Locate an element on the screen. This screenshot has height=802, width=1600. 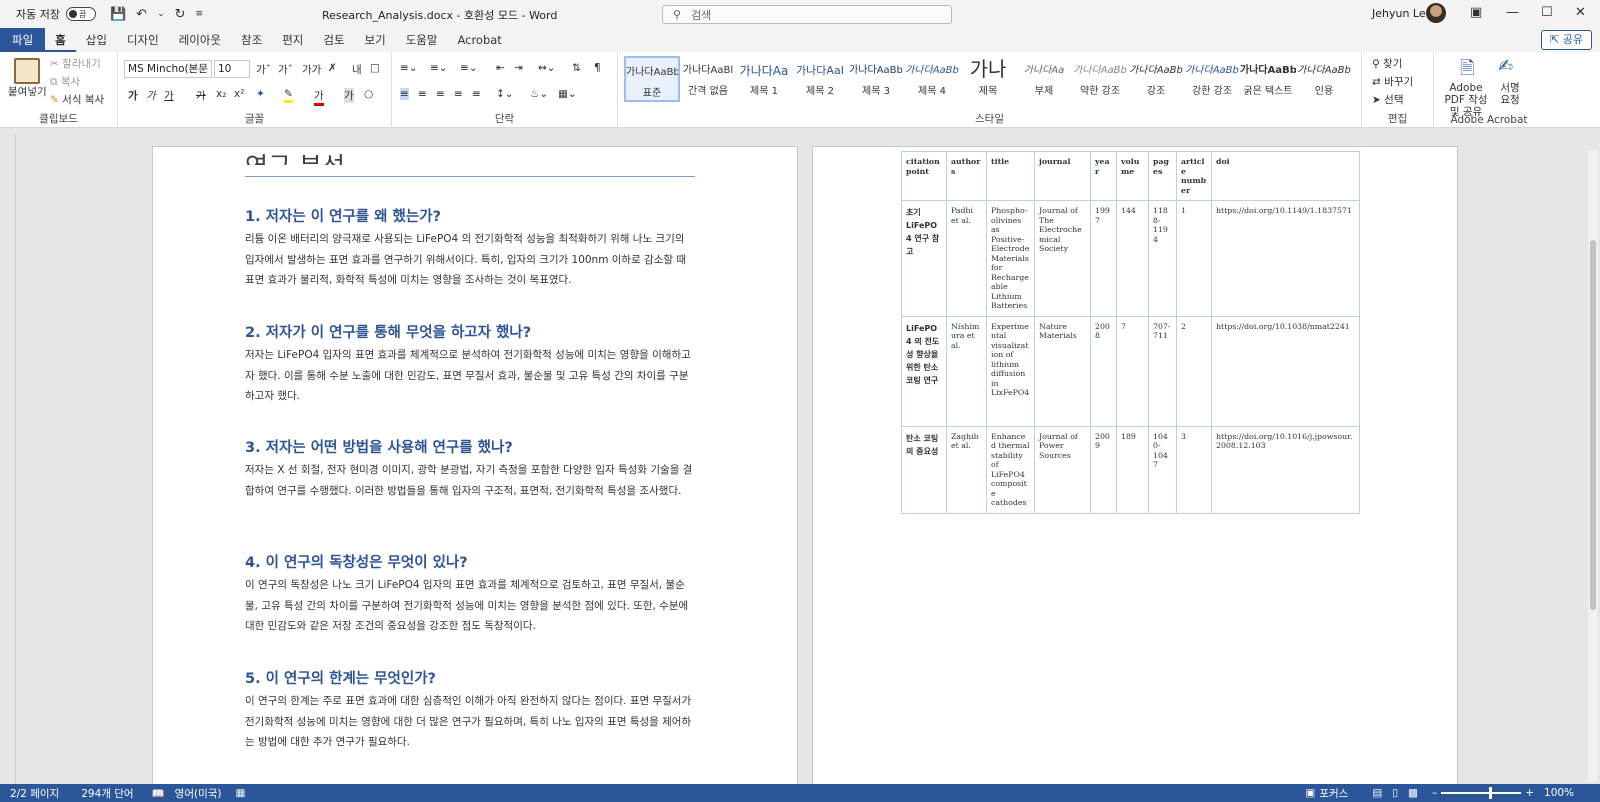
minimize-icon: — is located at coordinates (1512, 12).